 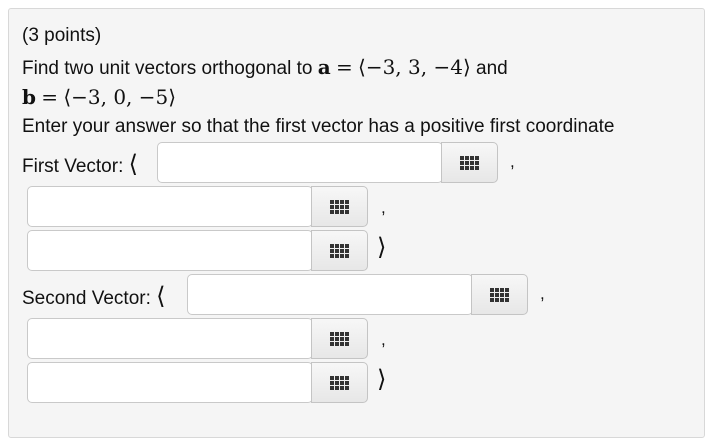 What do you see at coordinates (62, 35) in the screenshot?
I see `points-label: (3 points)` at bounding box center [62, 35].